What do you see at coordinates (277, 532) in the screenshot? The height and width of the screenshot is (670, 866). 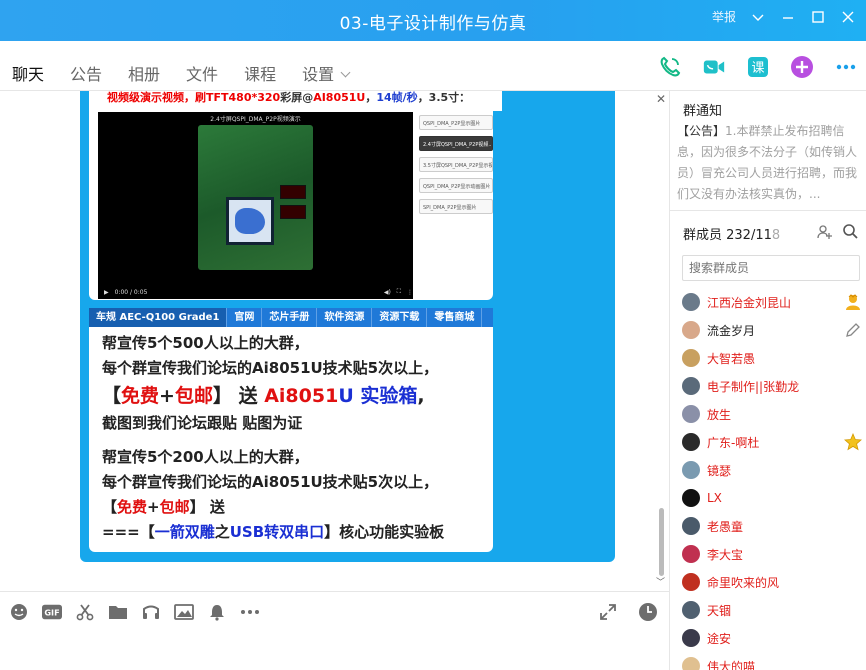 I see `promo-fragment: USB转双串口` at bounding box center [277, 532].